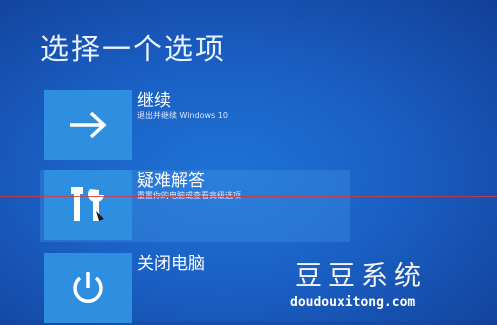 This screenshot has height=325, width=497. I want to click on option-troubleshoot-label: 疑难解答, so click(171, 181).